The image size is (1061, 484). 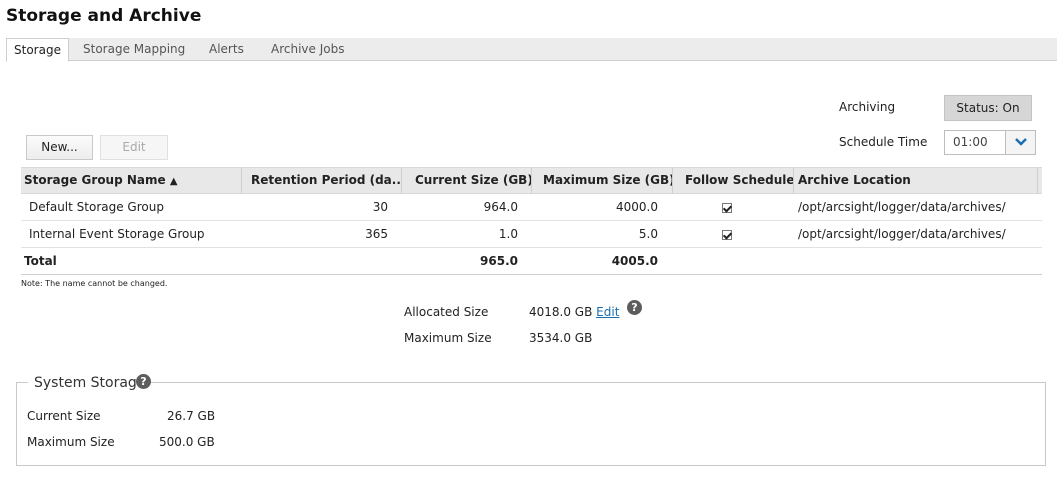 I want to click on cell-current-size: 1.0, so click(x=508, y=234).